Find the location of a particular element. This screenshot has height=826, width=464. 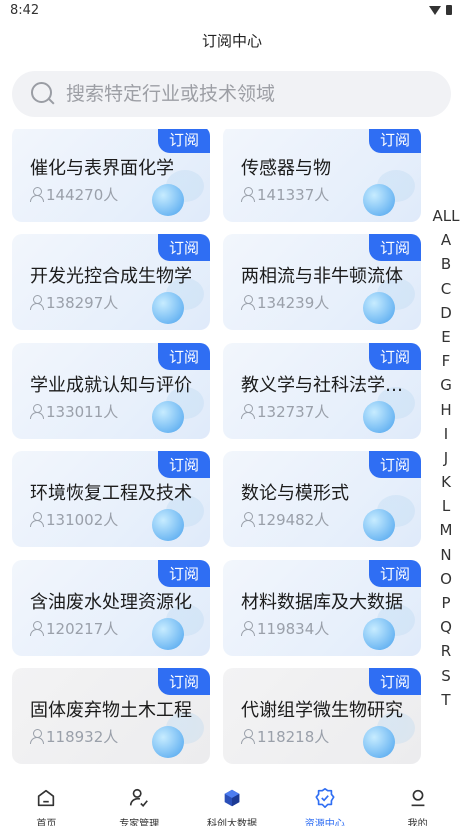

battery-icon is located at coordinates (449, 10).